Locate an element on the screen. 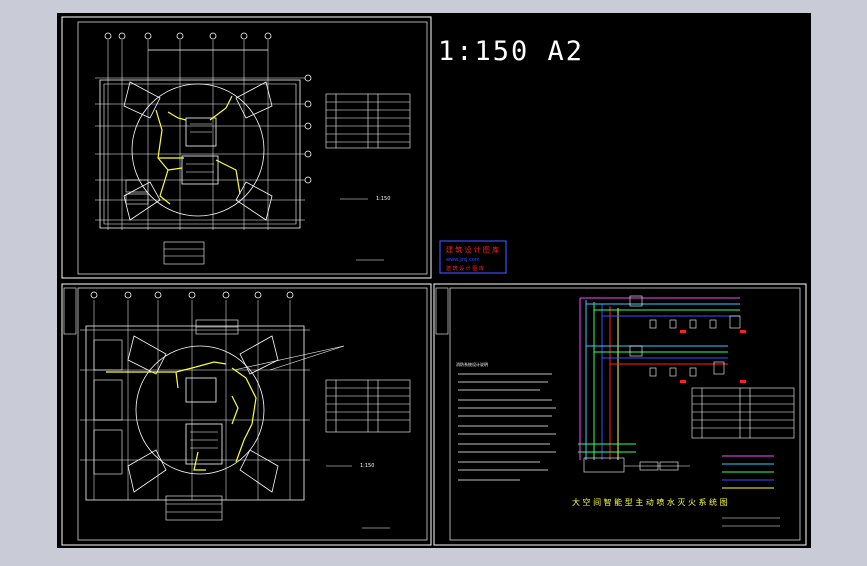 This screenshot has width=867, height=566. scale-paper-title: 1:150 A2 is located at coordinates (511, 51).